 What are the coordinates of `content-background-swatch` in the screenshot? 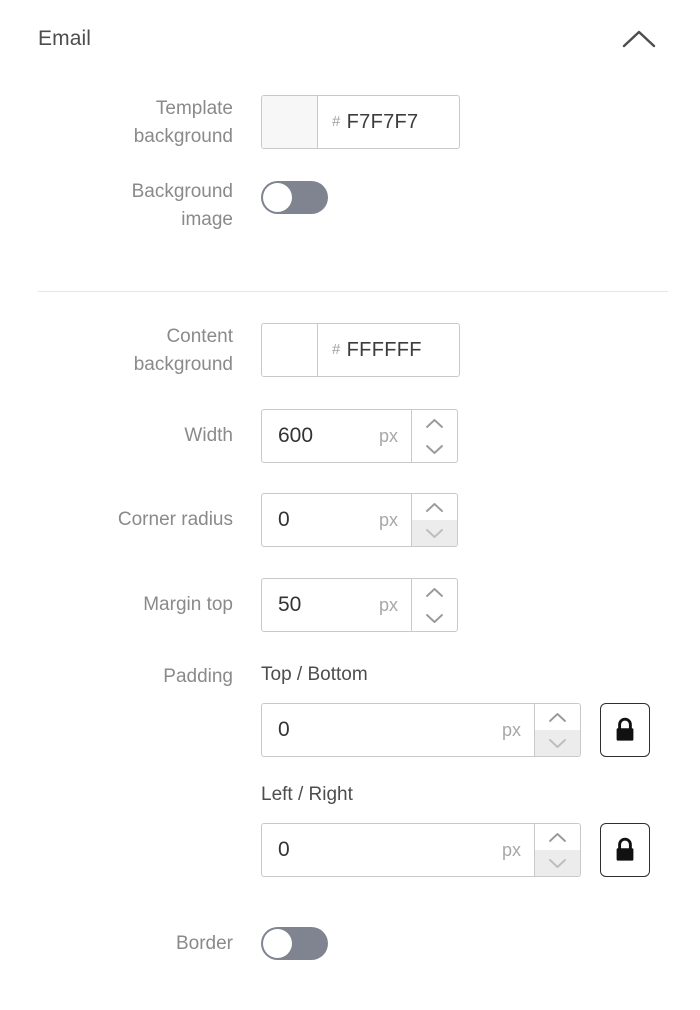 It's located at (290, 350).